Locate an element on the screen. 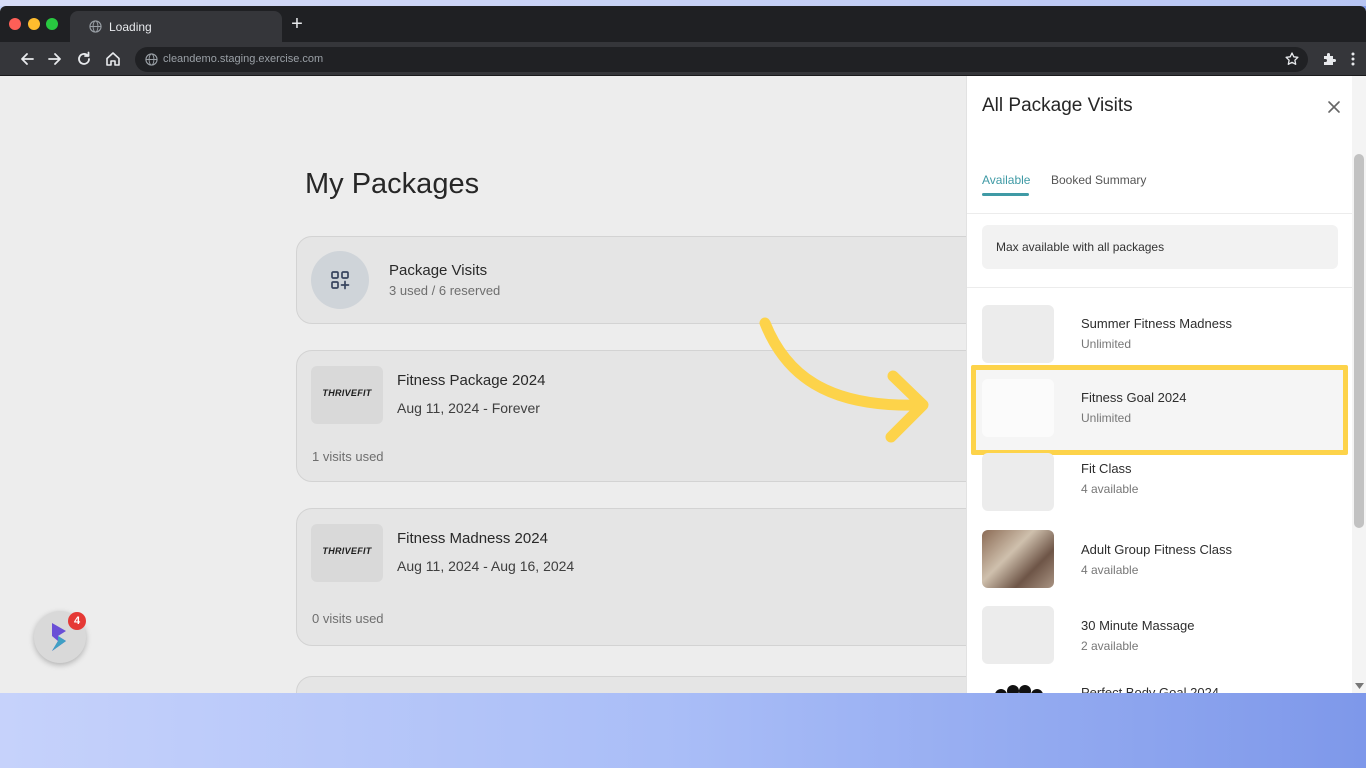 The height and width of the screenshot is (768, 1366). tab-title: Loading is located at coordinates (130, 27).